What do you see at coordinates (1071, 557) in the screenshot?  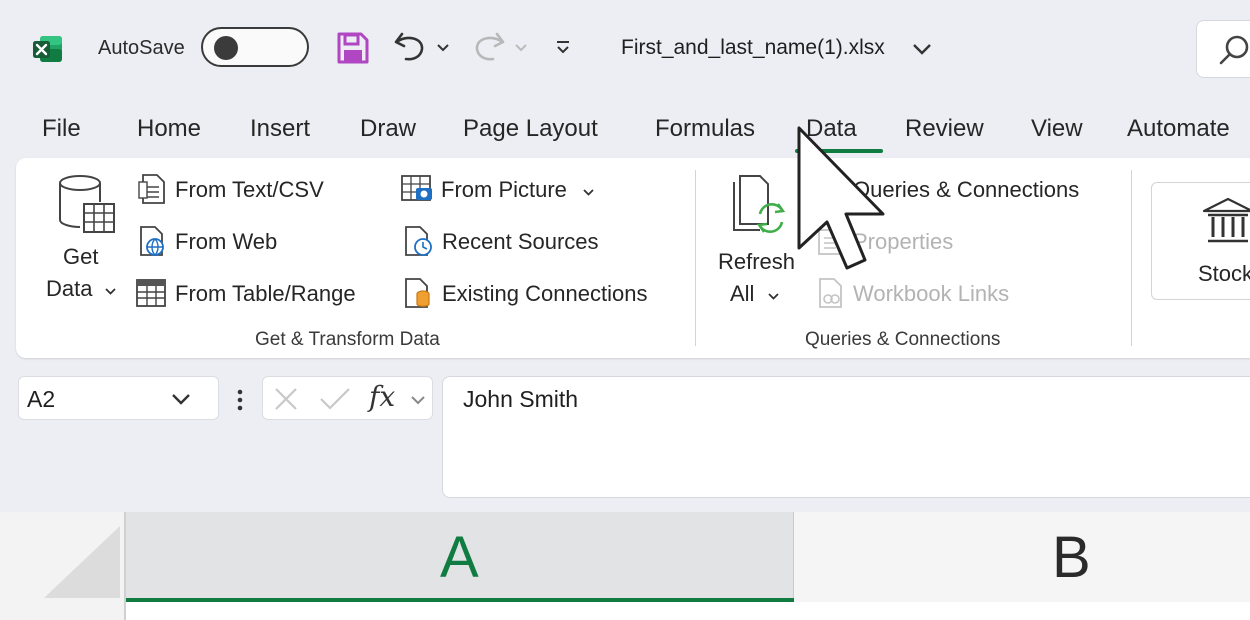 I see `column-b-letter: B` at bounding box center [1071, 557].